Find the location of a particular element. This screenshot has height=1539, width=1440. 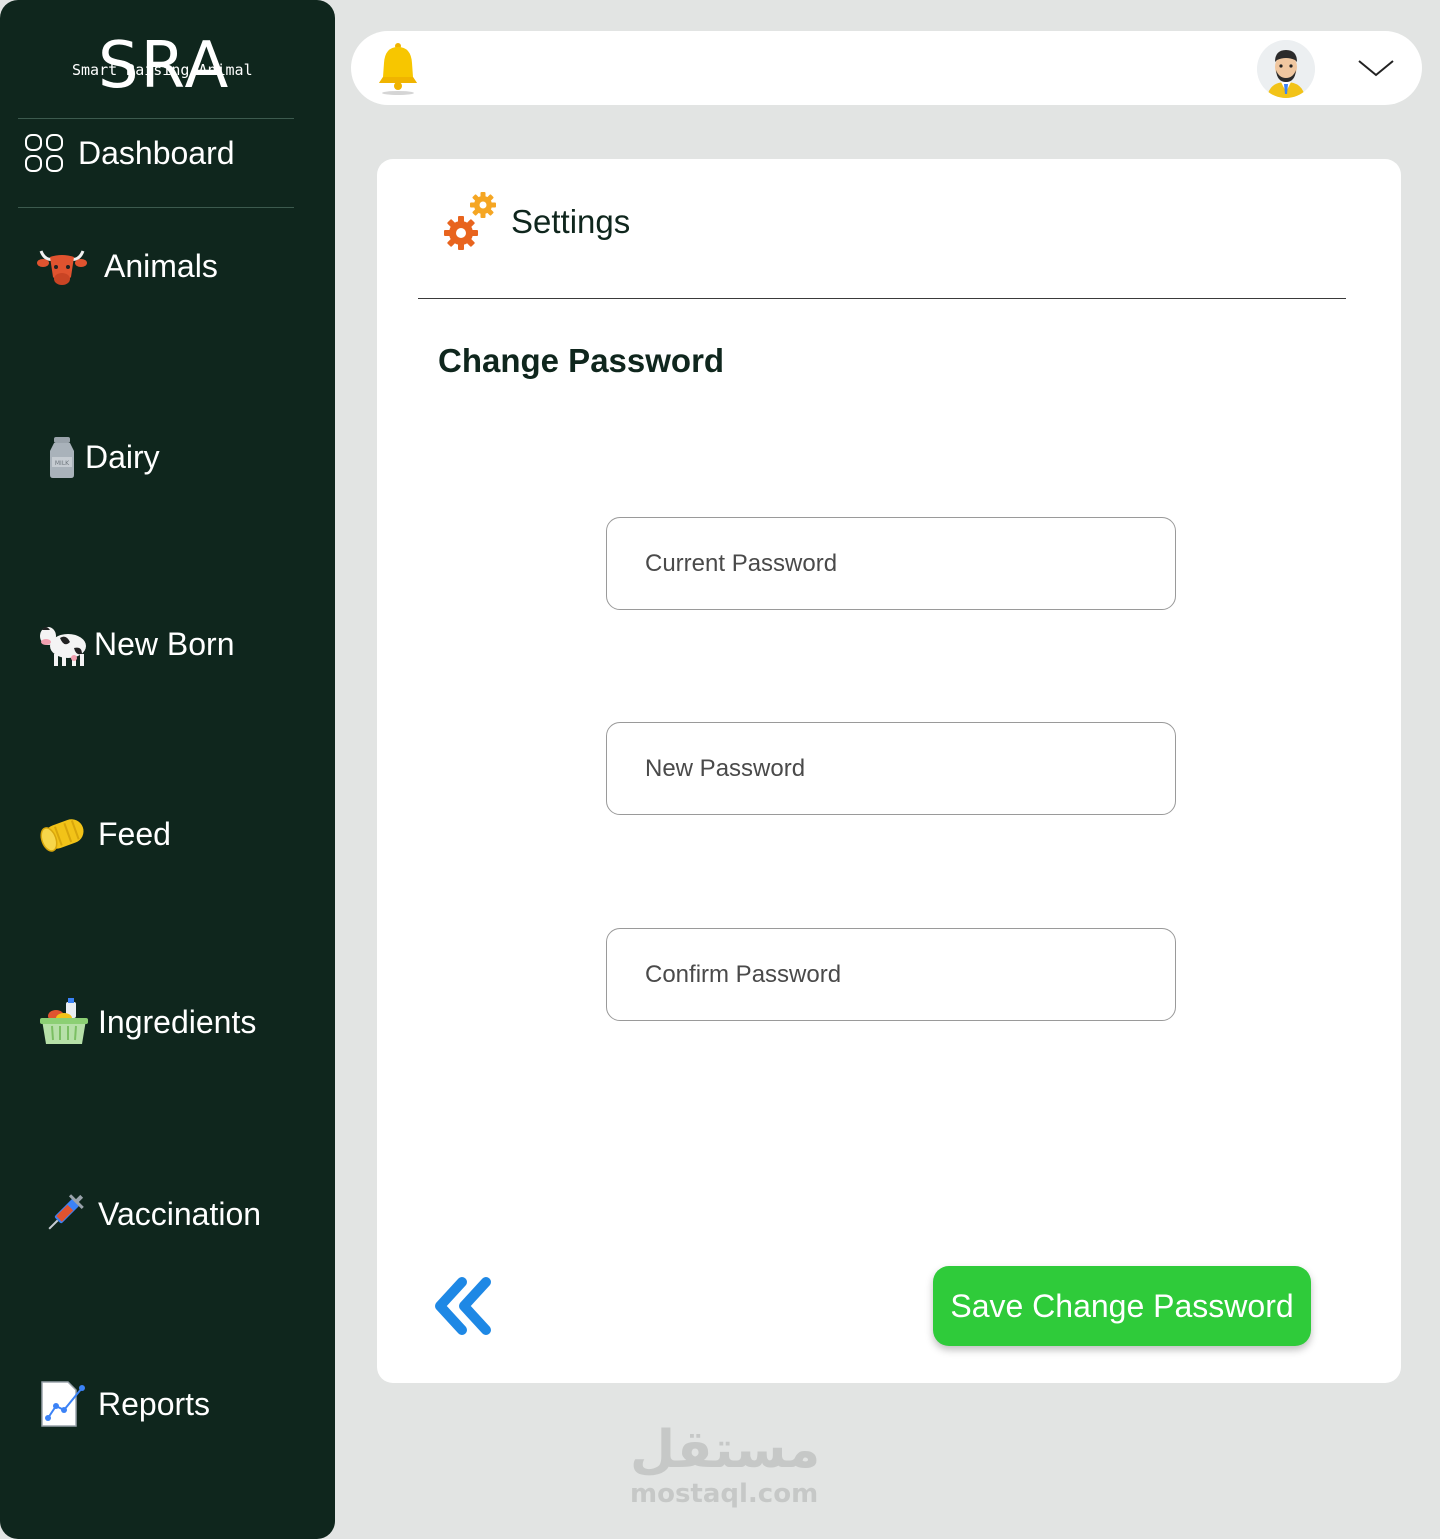

page-title: Settings is located at coordinates (571, 221).